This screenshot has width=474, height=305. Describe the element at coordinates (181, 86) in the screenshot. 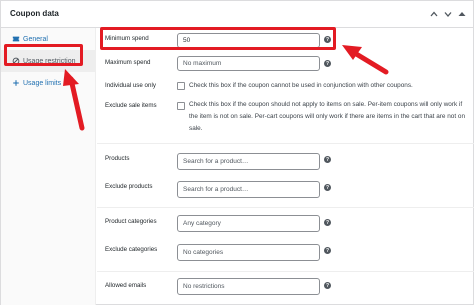

I see `individual-use-checkbox` at that location.